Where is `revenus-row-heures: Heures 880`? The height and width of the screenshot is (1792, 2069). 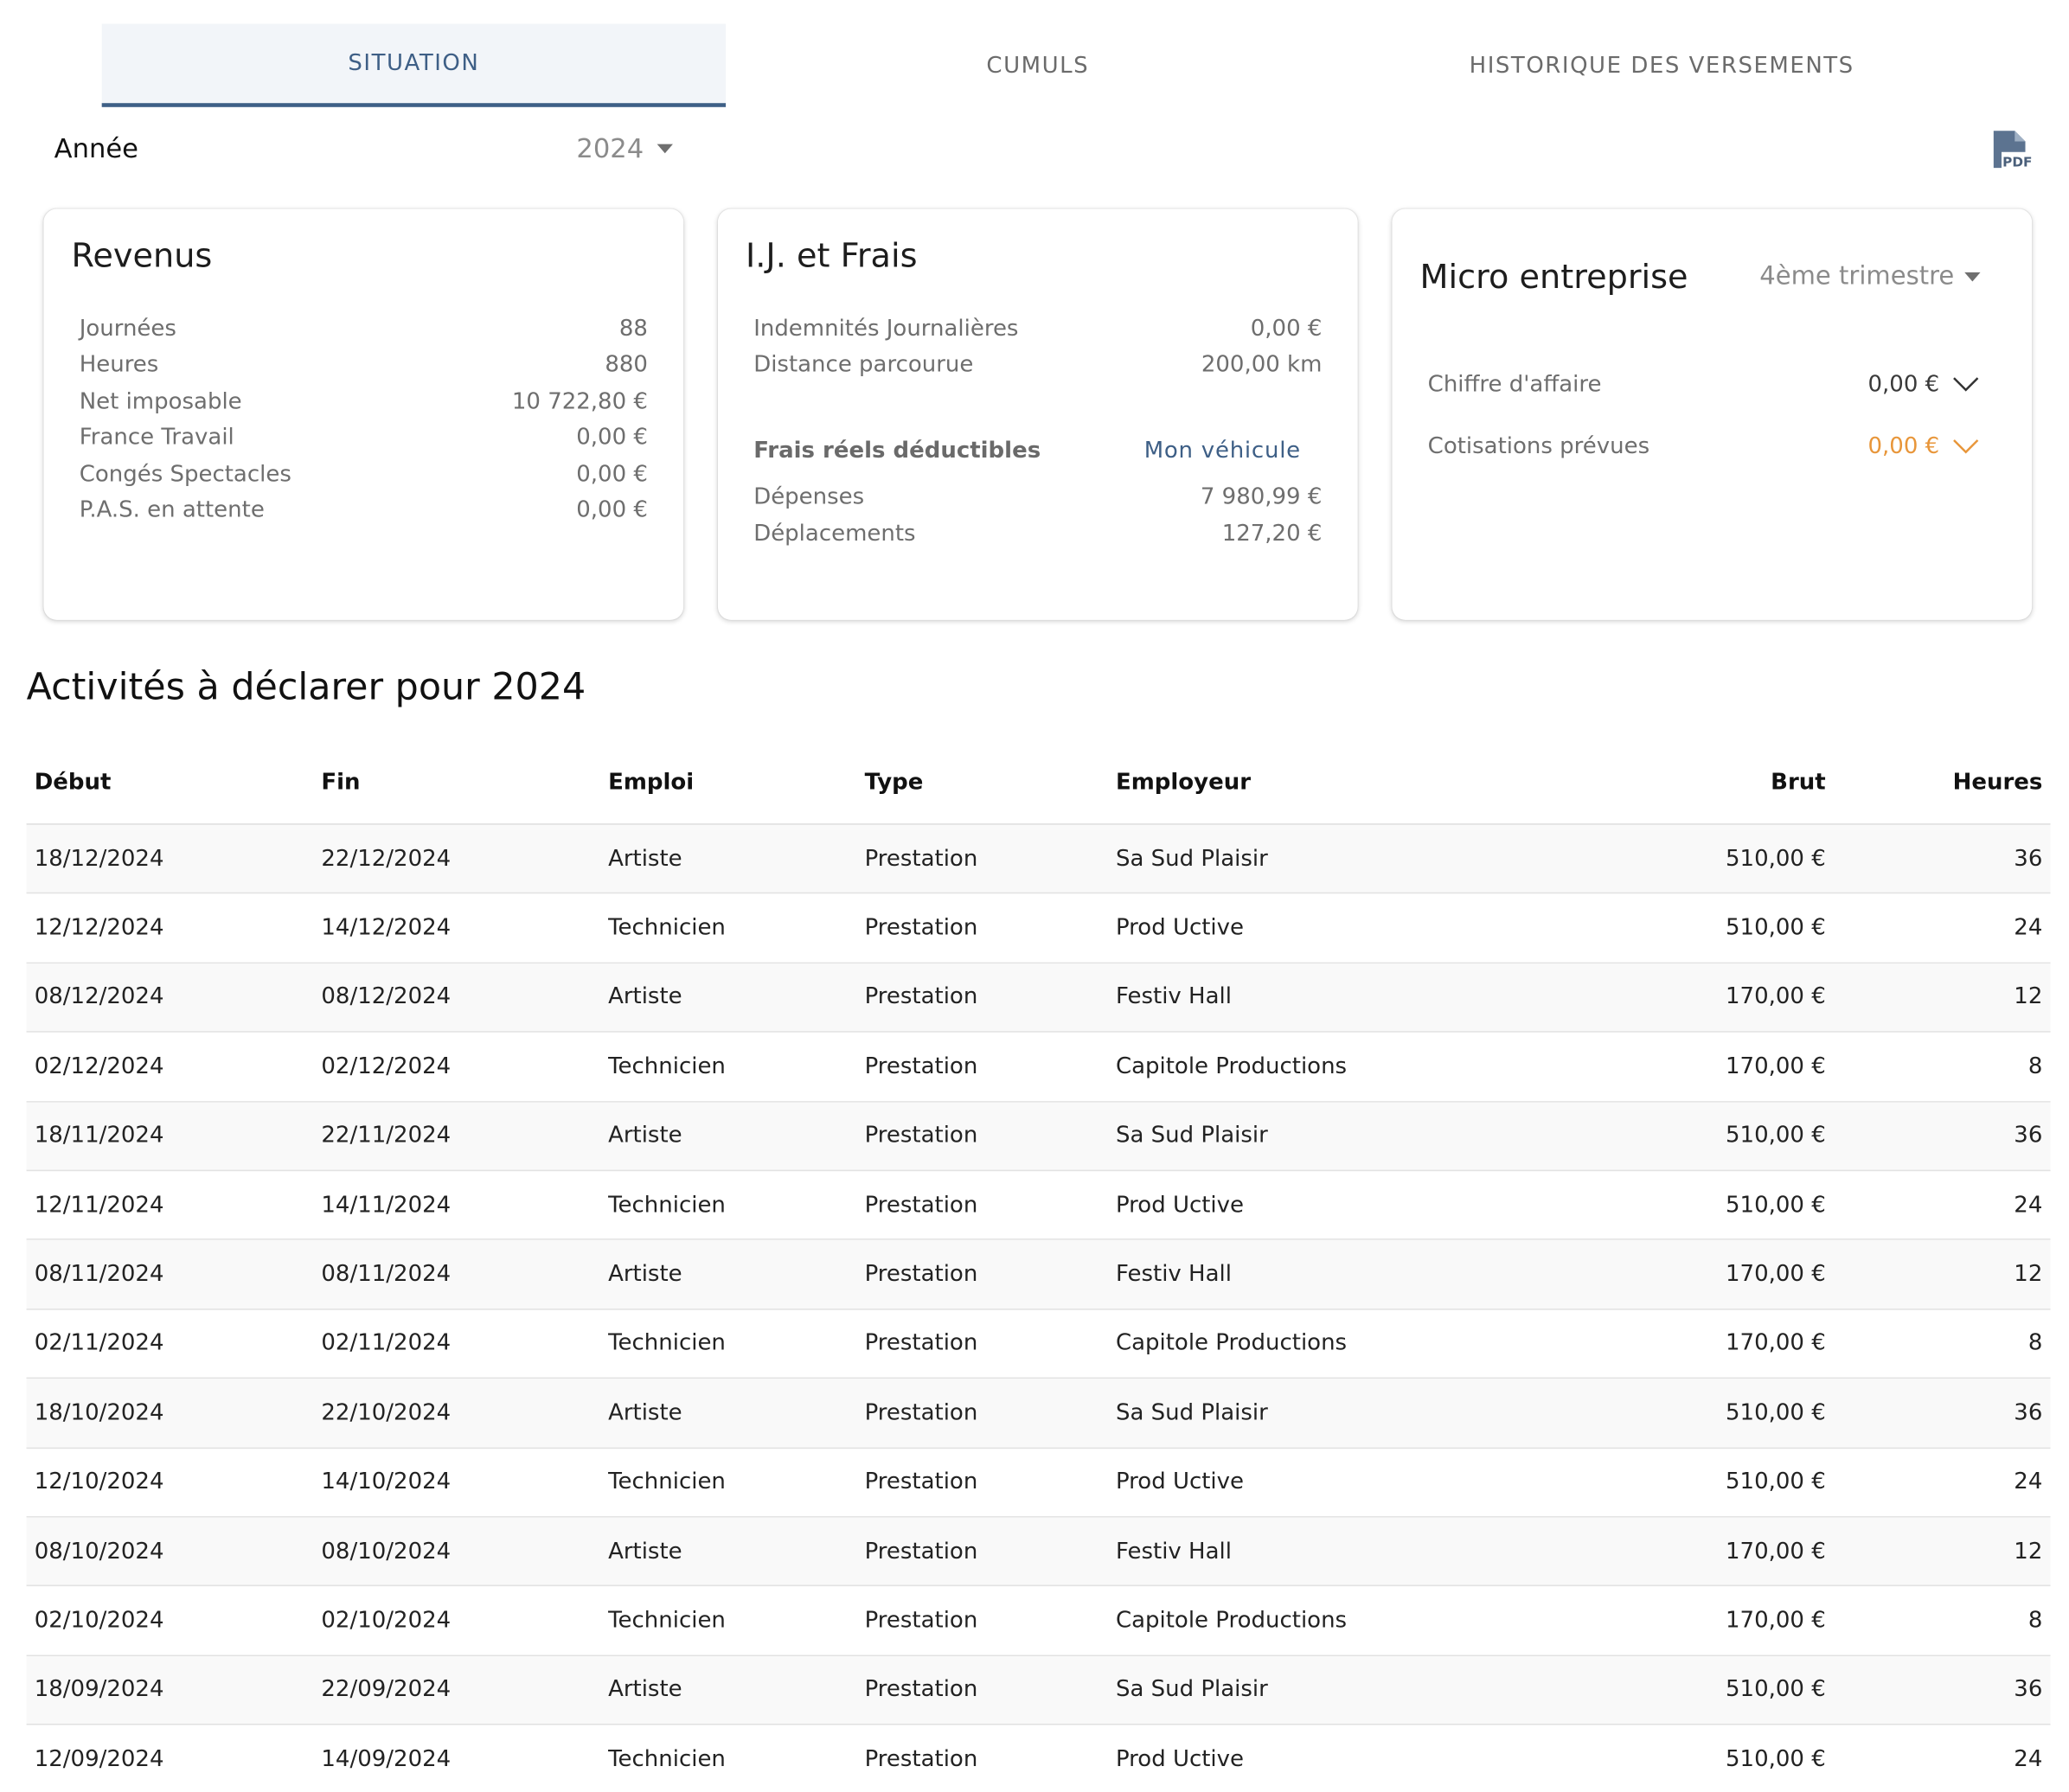
revenus-row-heures: Heures 880 is located at coordinates (364, 369).